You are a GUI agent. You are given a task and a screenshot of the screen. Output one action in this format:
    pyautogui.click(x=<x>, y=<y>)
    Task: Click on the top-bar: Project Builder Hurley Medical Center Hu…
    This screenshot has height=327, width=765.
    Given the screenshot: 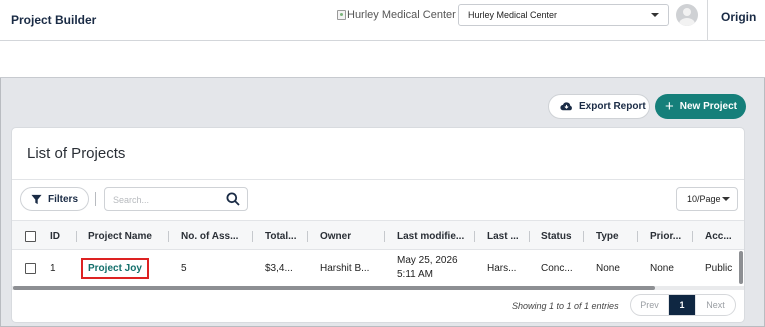 What is the action you would take?
    pyautogui.click(x=382, y=20)
    